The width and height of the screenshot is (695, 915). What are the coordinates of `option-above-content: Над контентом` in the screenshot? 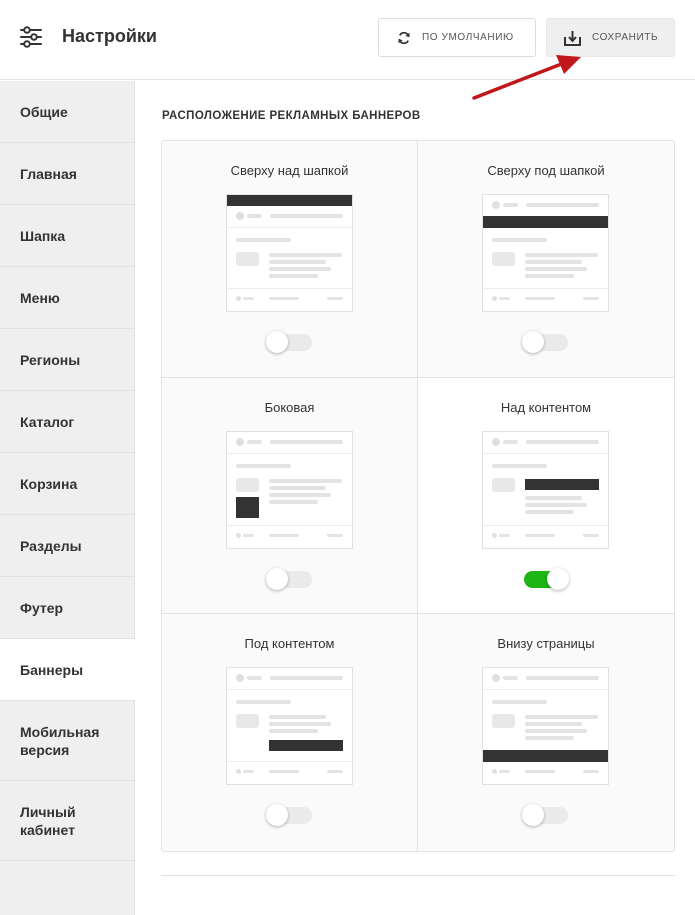 It's located at (546, 496).